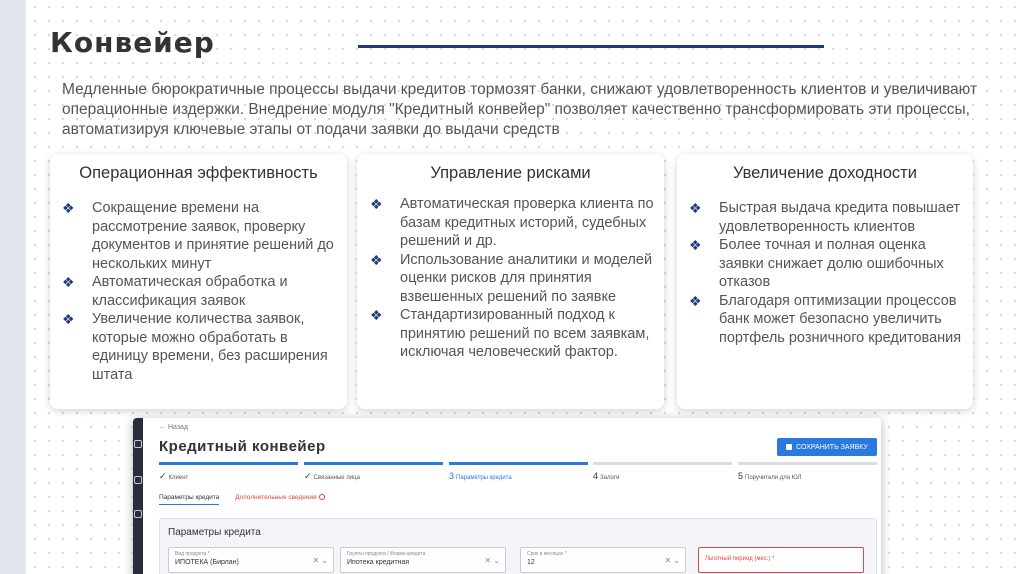  I want to click on document-icon, so click(138, 480).